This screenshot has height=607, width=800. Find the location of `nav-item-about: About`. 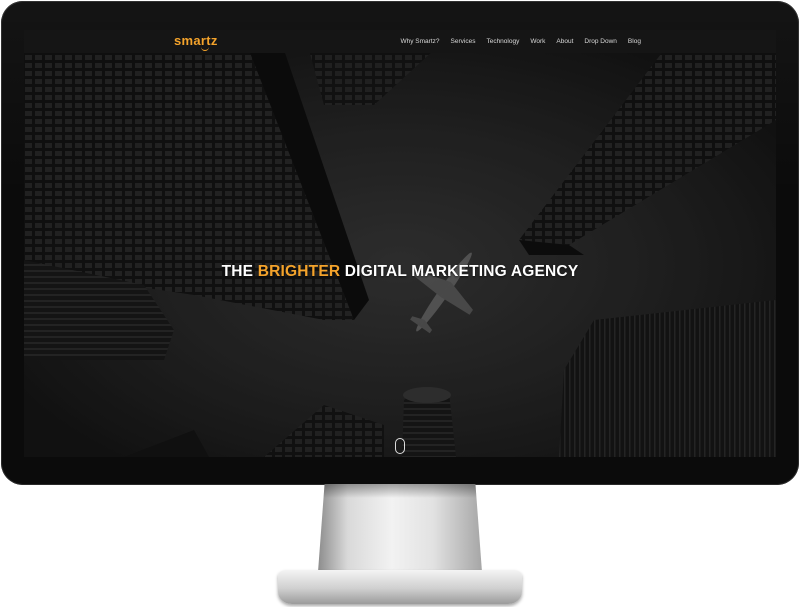

nav-item-about: About is located at coordinates (565, 41).